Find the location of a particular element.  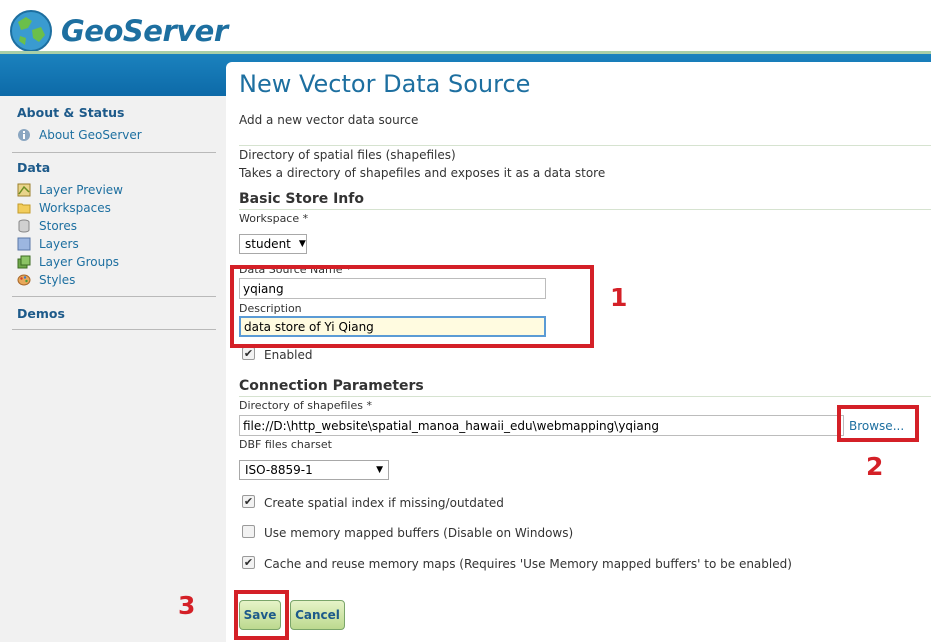

connection-parameters-heading: Connection Parameters is located at coordinates (331, 386).